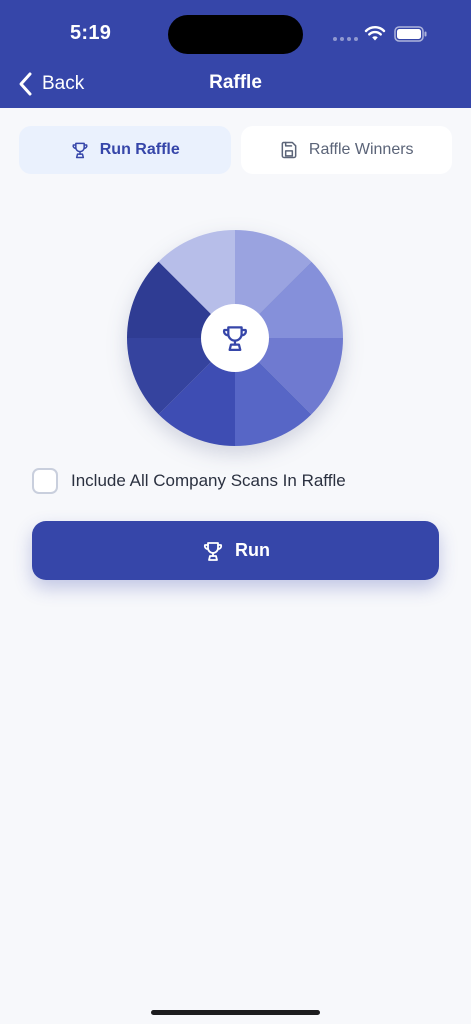 This screenshot has width=471, height=1024. I want to click on raffle-wheel, so click(235, 338).